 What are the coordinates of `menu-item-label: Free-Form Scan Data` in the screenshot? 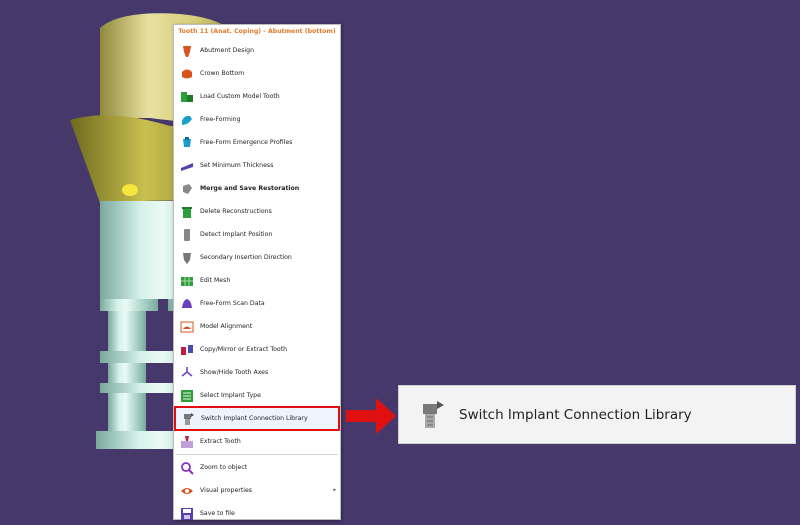 It's located at (232, 303).